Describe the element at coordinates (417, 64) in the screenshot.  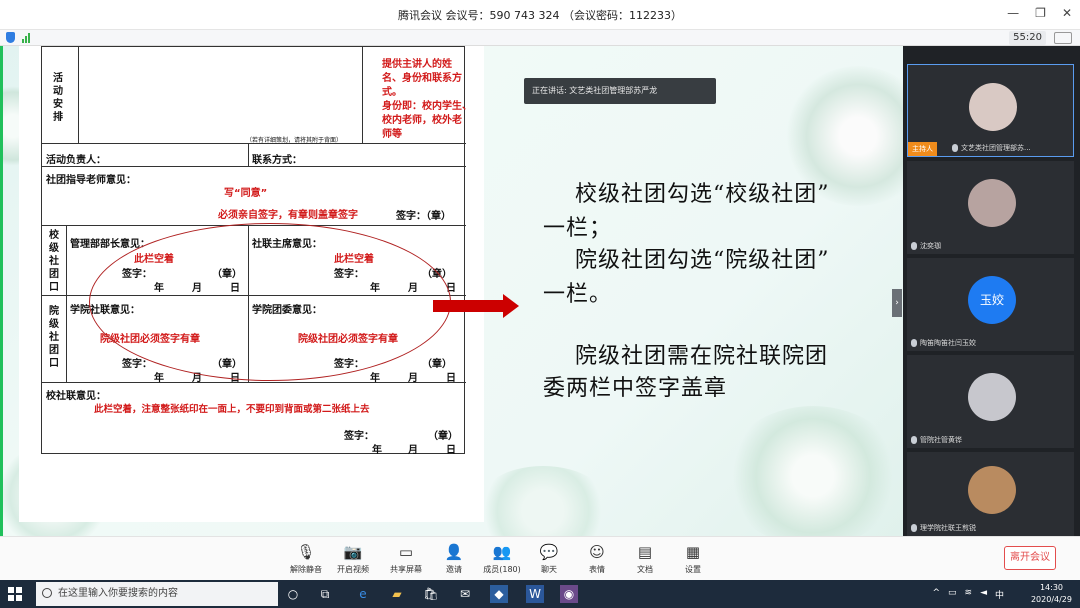
I see `right-note-1: 提供主讲人的姓` at that location.